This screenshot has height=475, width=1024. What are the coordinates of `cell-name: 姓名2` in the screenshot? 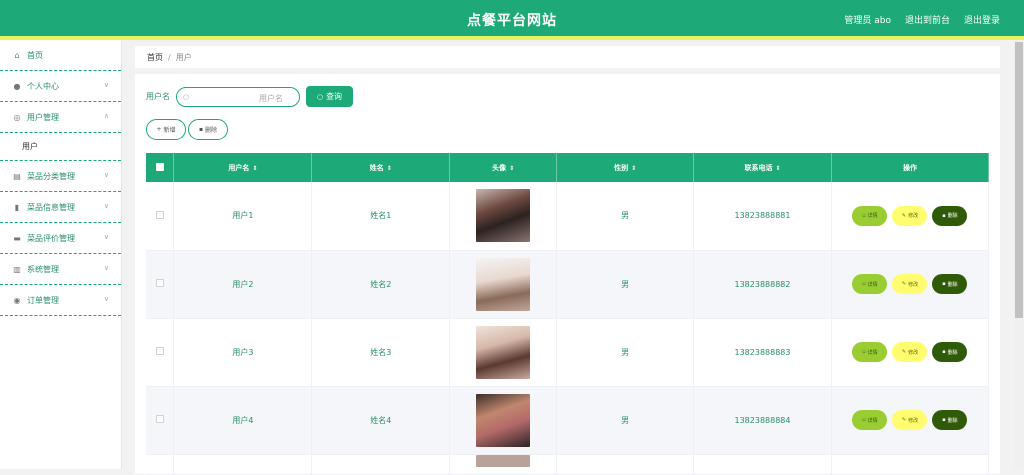 It's located at (381, 284).